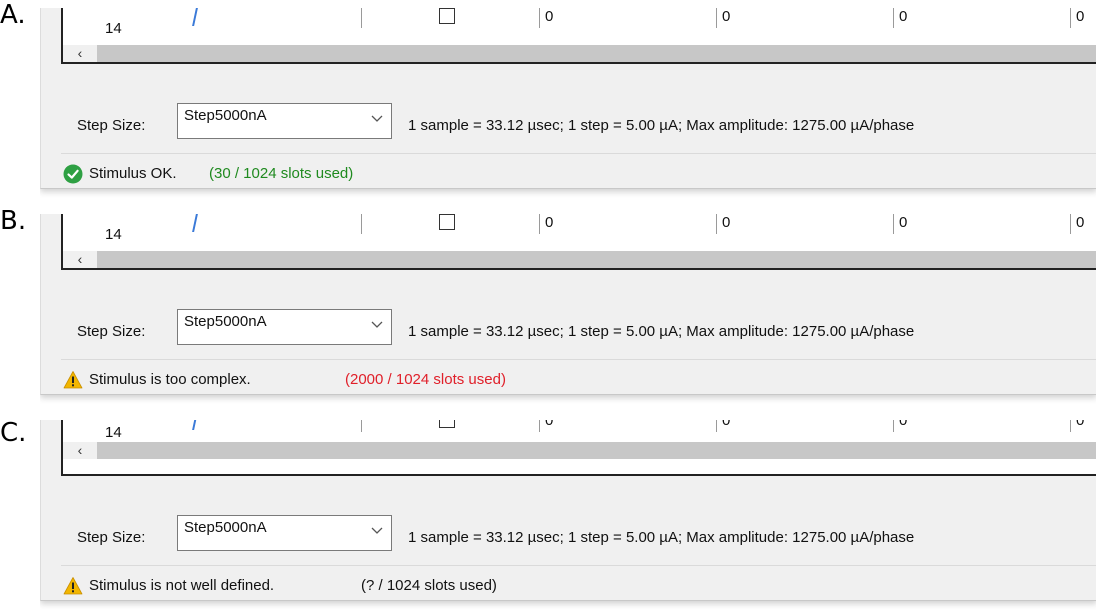 The height and width of the screenshot is (610, 1096). Describe the element at coordinates (425, 379) in the screenshot. I see `slots-used-text: (2000 / 1024 slots used)` at that location.